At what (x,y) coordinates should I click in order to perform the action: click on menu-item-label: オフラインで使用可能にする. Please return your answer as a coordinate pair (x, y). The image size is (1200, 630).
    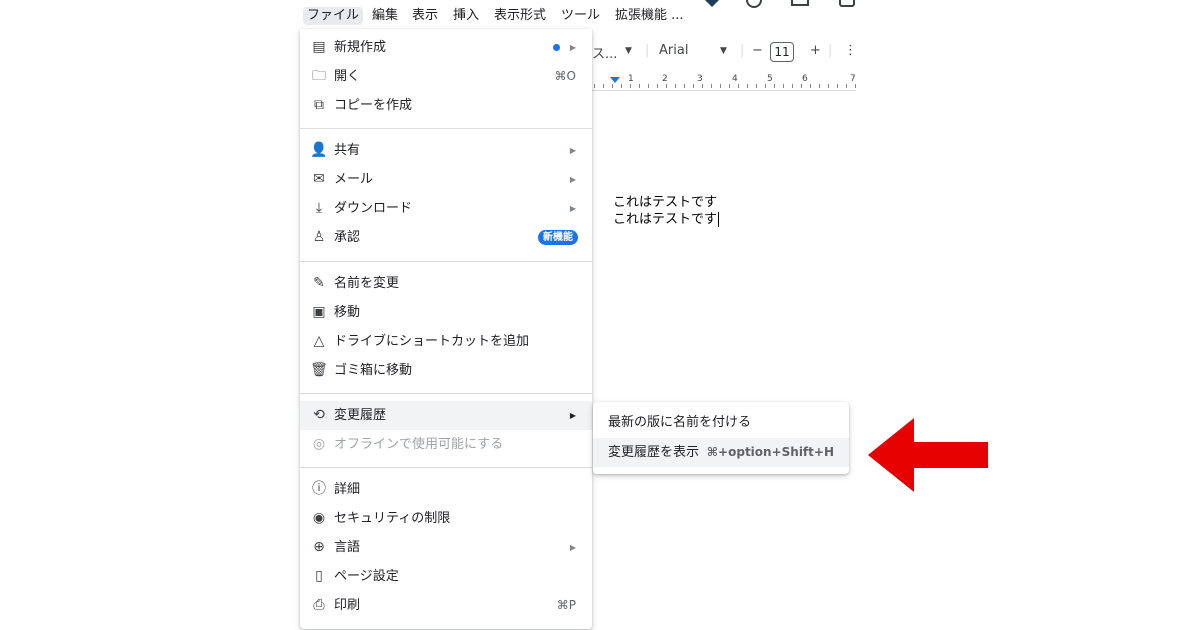
    Looking at the image, I should click on (419, 444).